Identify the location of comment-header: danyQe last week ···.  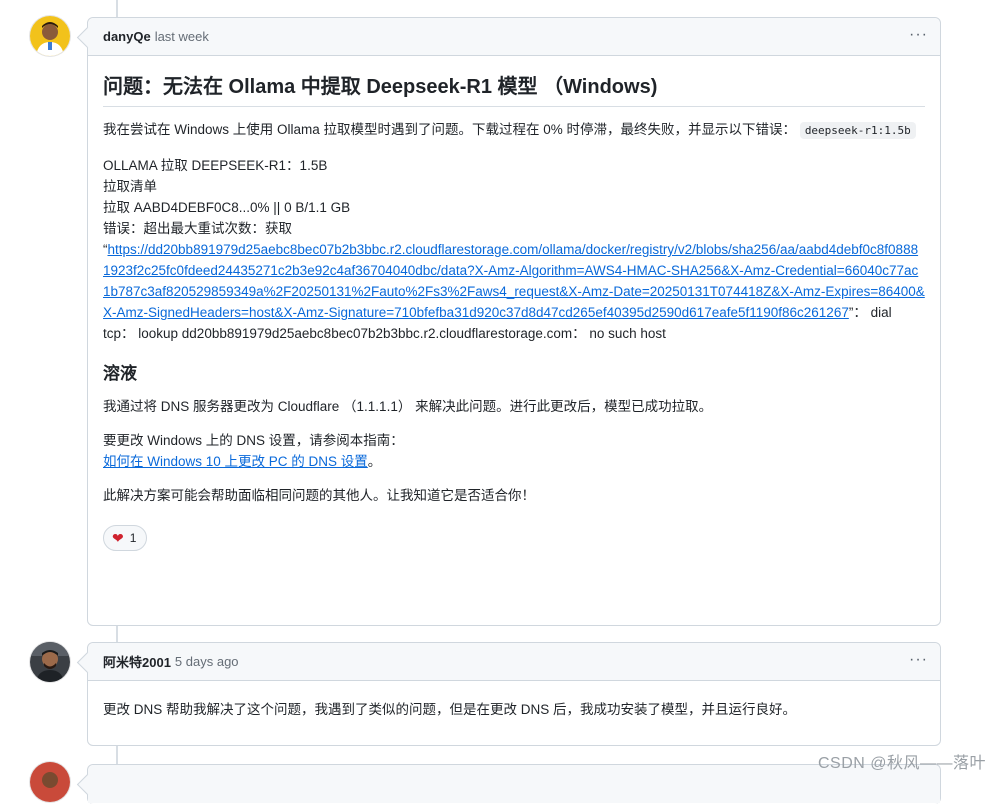
(514, 37).